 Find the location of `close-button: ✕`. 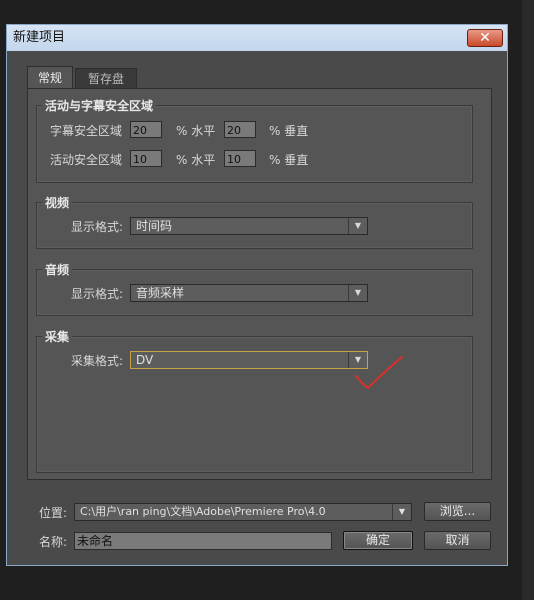

close-button: ✕ is located at coordinates (485, 38).